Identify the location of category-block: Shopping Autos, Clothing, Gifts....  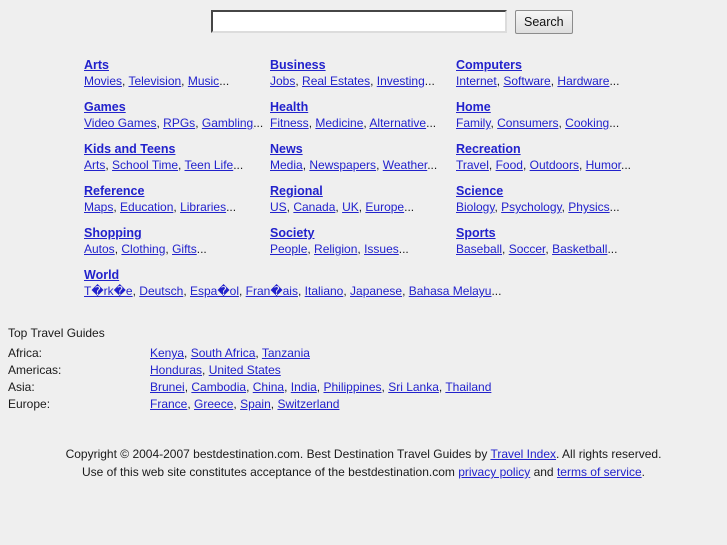
(177, 247).